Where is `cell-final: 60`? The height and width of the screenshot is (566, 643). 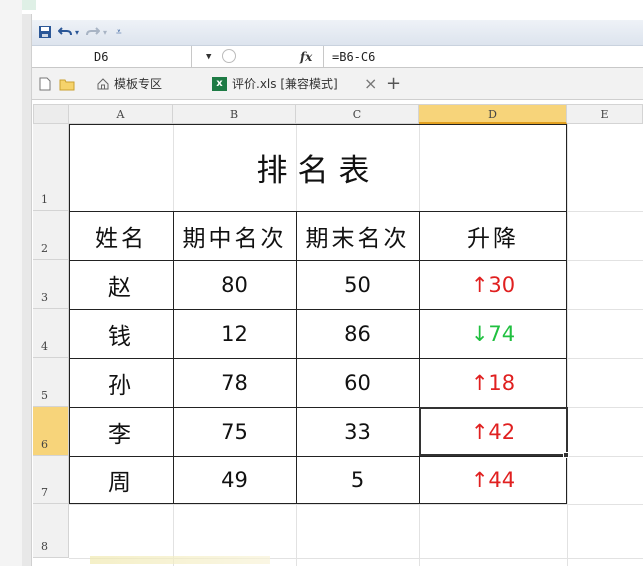 cell-final: 60 is located at coordinates (357, 382).